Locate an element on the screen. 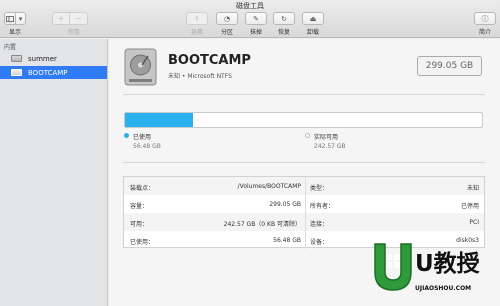 The height and width of the screenshot is (306, 500). info-value: 299.05 GB is located at coordinates (285, 204).